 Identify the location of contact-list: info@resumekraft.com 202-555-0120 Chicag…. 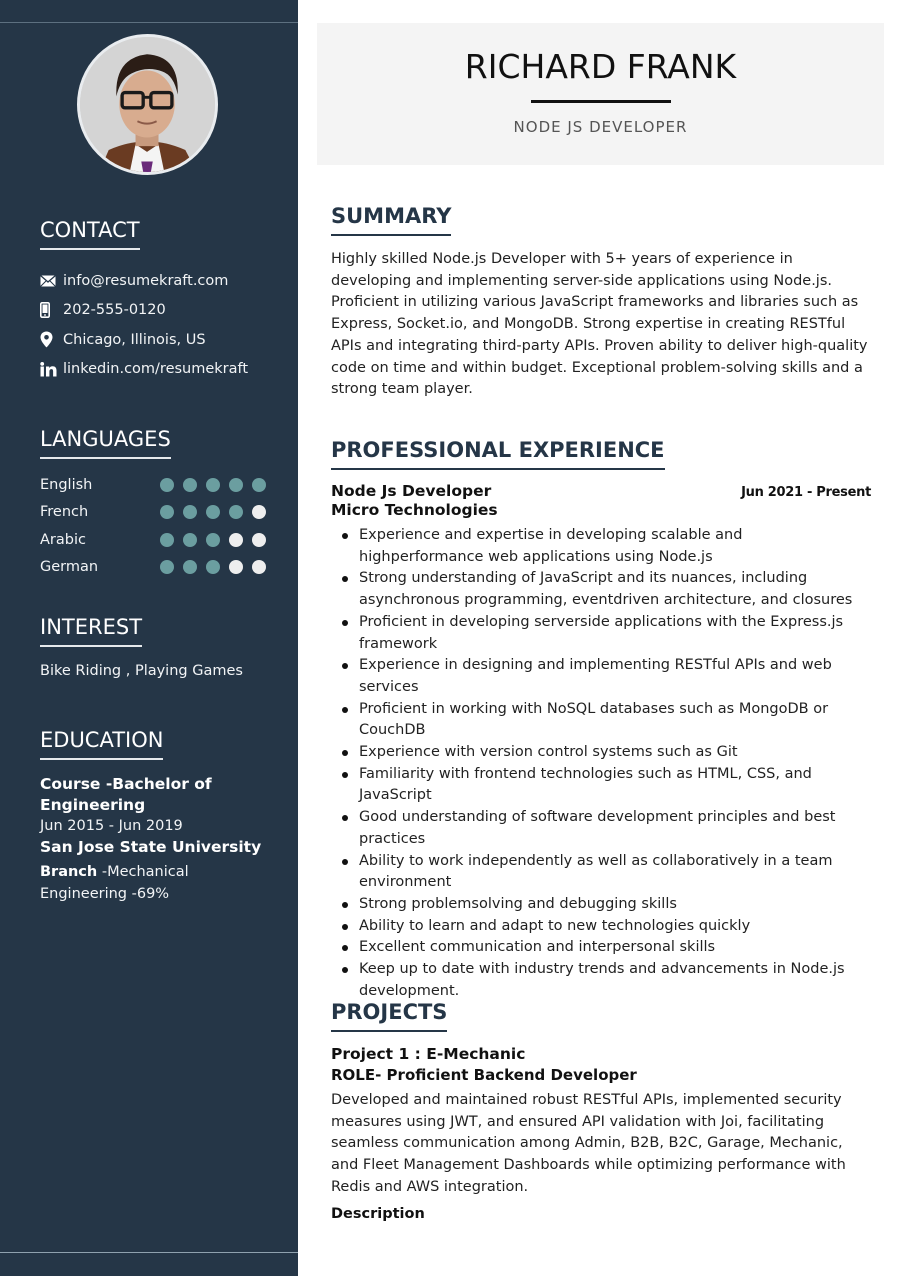
(155, 325).